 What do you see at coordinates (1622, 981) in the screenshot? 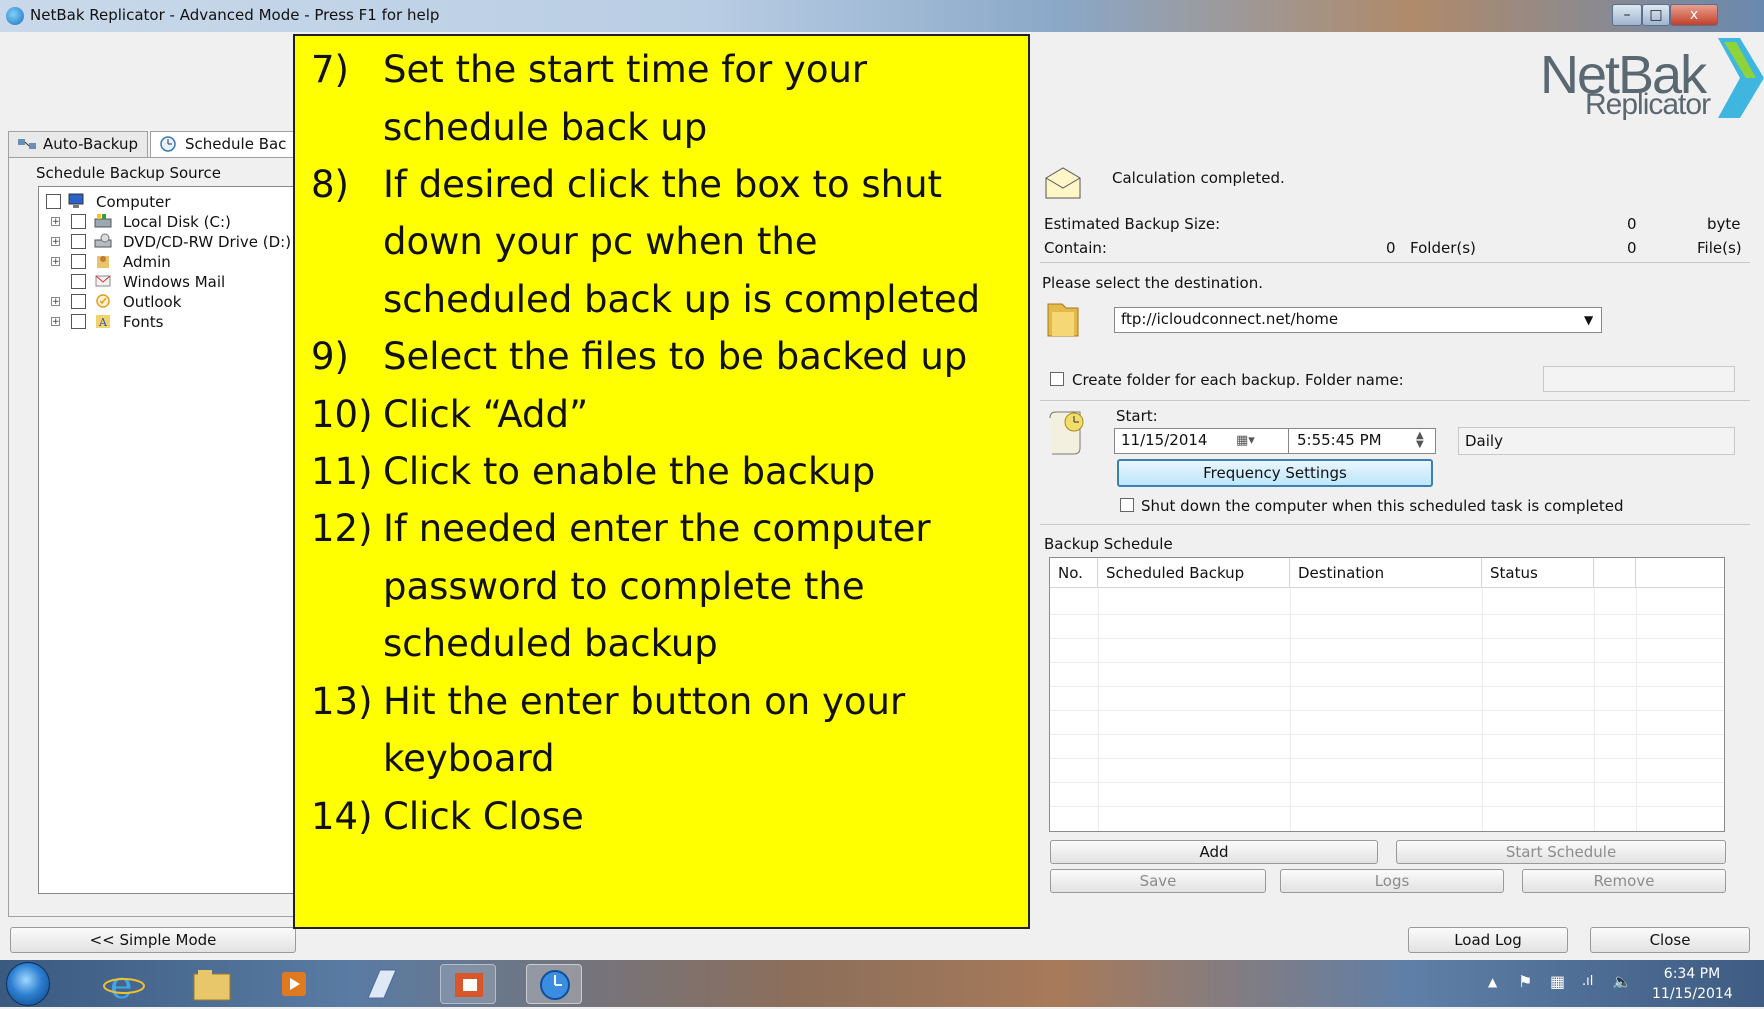
I see `volume-icon: 🔈` at bounding box center [1622, 981].